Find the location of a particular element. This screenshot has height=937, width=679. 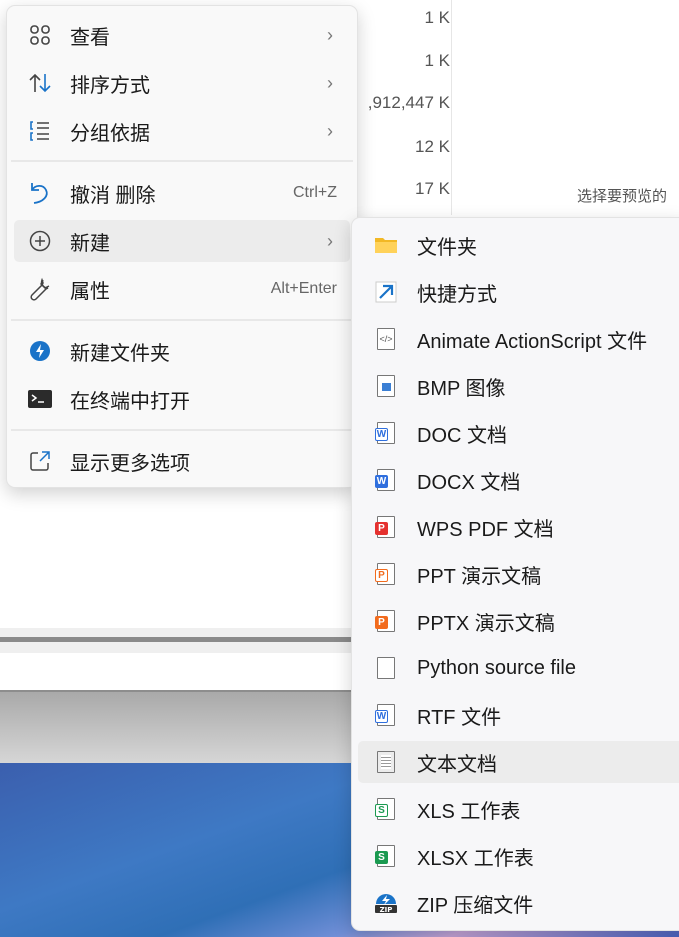

menu-item-label: 显示更多选项 is located at coordinates (130, 463).